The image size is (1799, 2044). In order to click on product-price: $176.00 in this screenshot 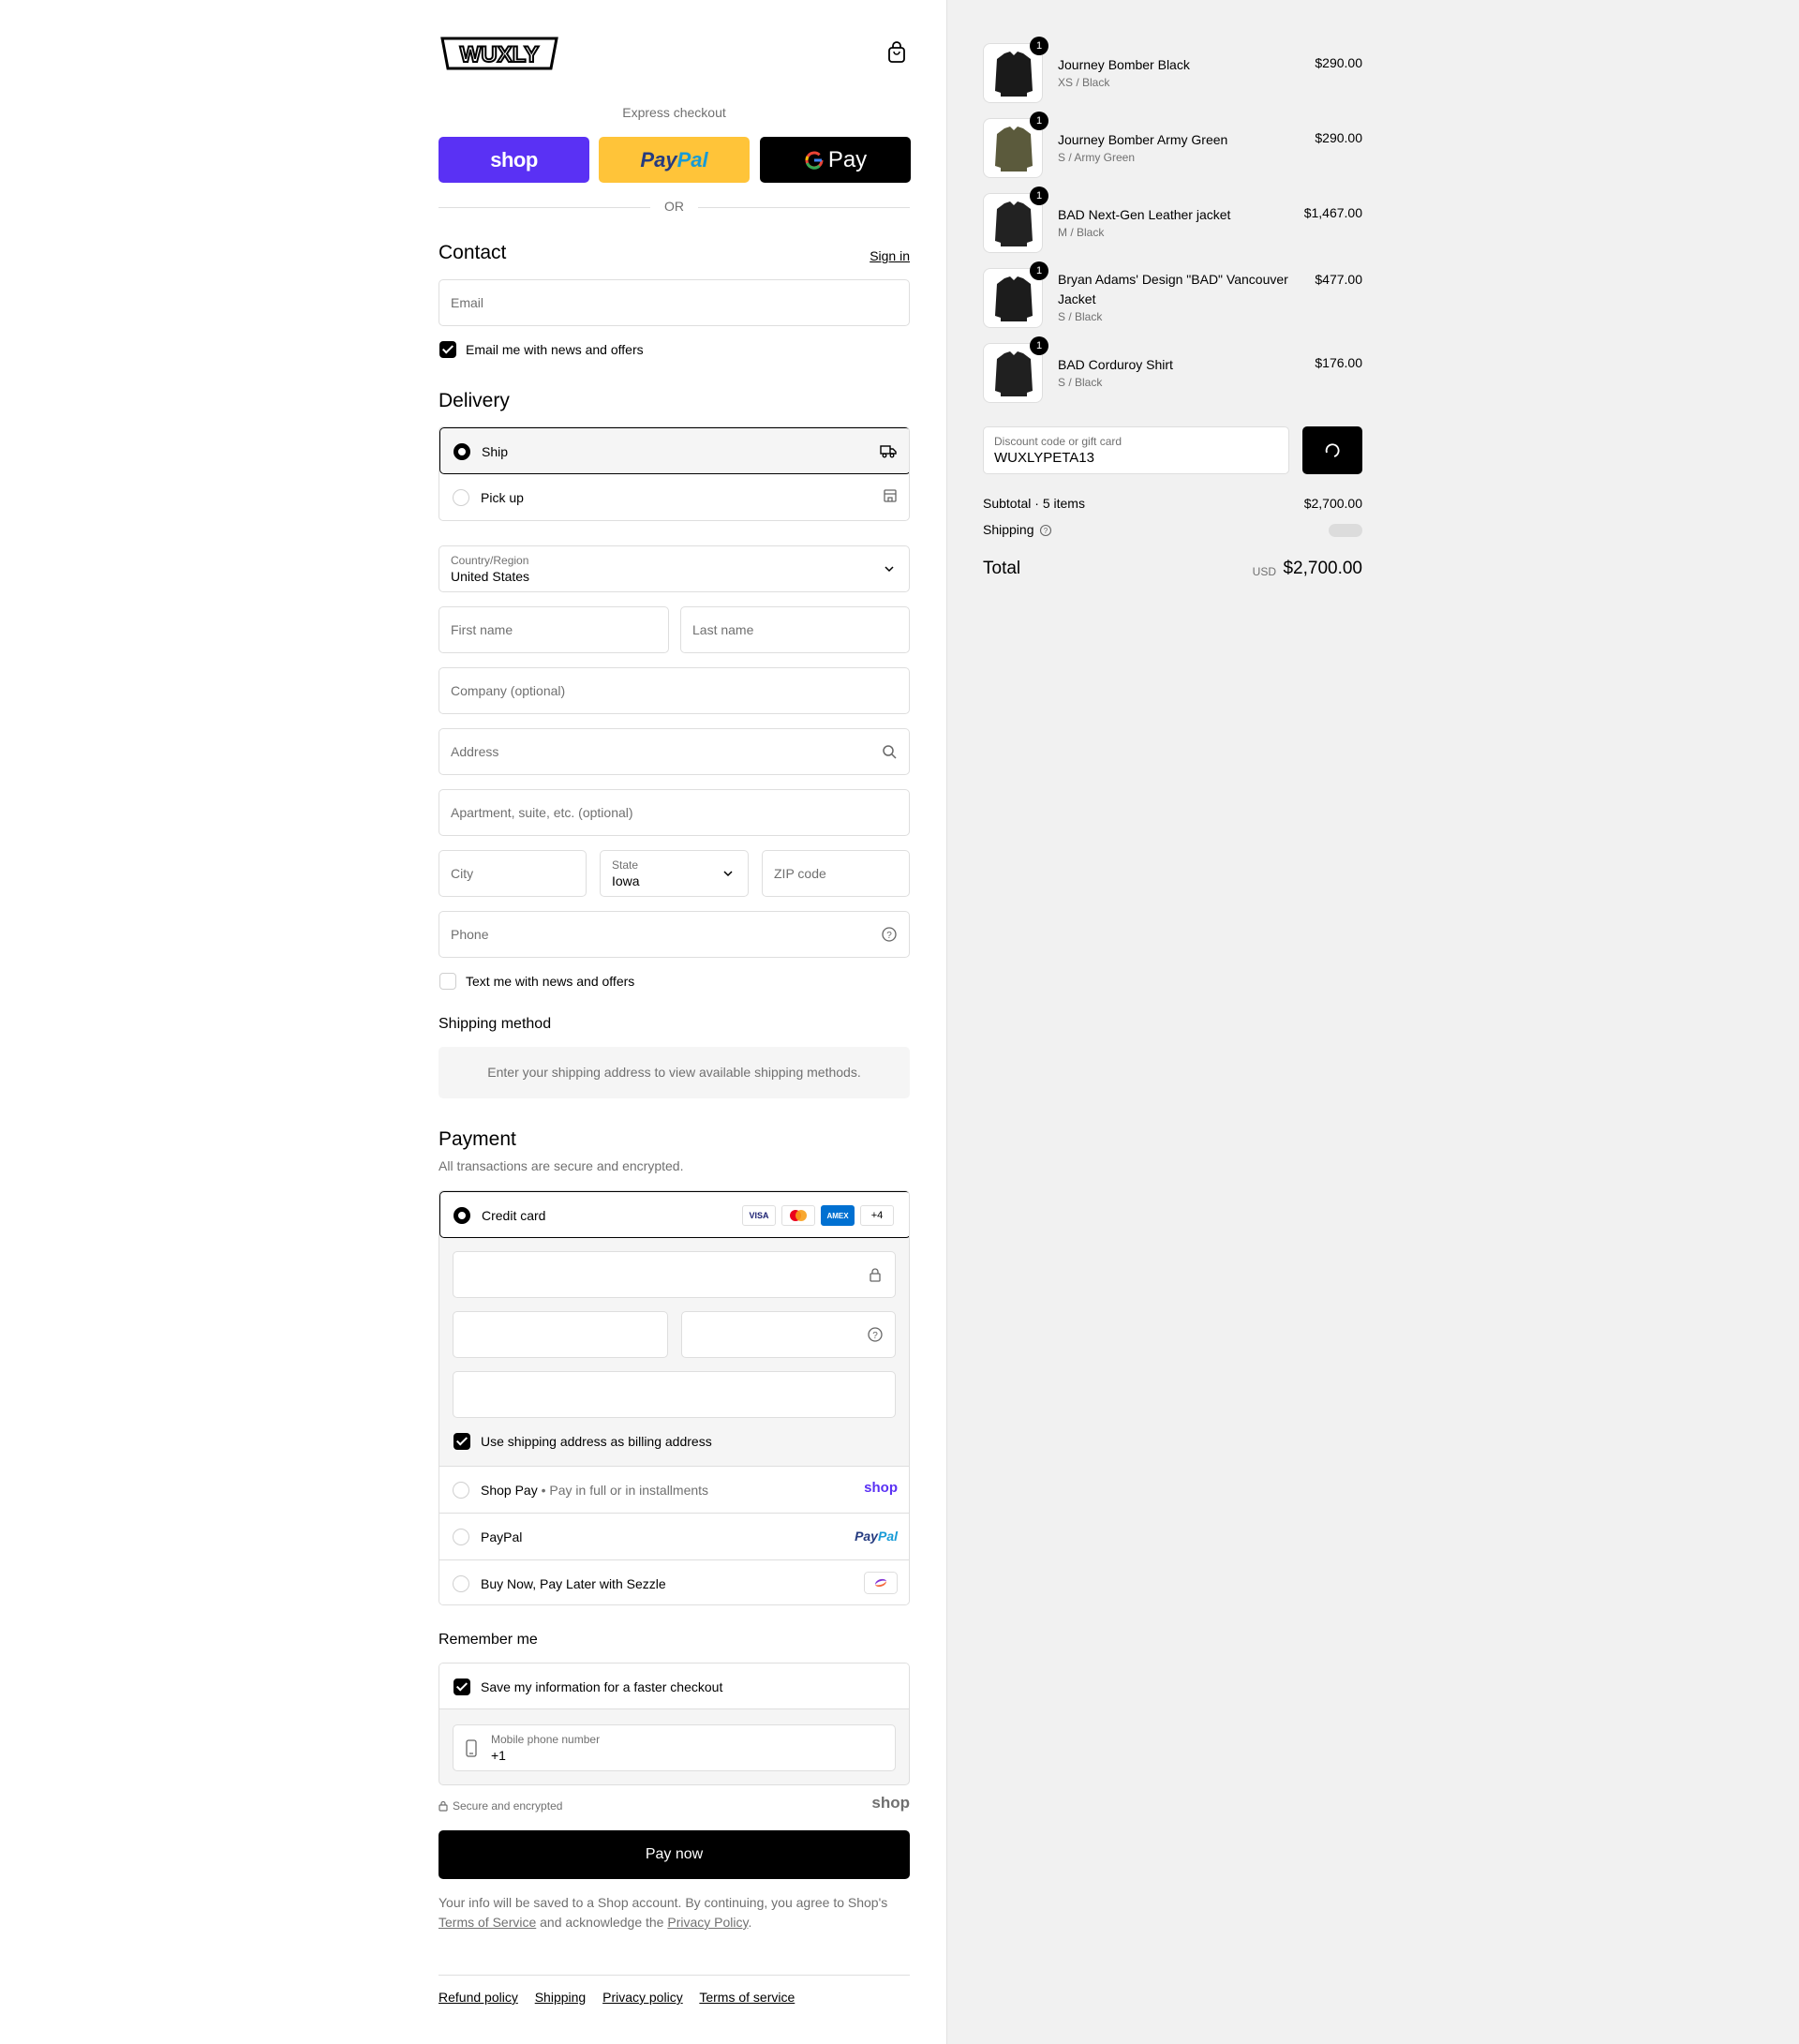, I will do `click(1338, 363)`.